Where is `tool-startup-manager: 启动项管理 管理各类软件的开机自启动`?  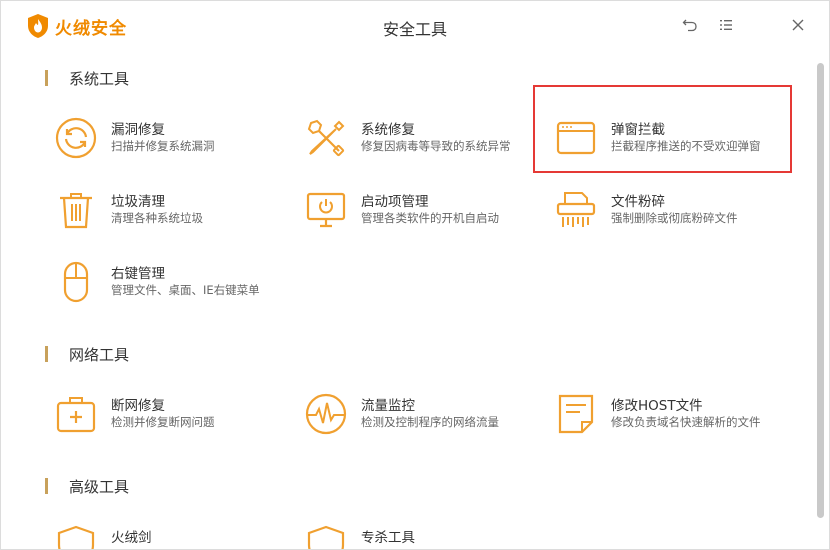 tool-startup-manager: 启动项管理 管理各类软件的开机自启动 is located at coordinates (430, 214).